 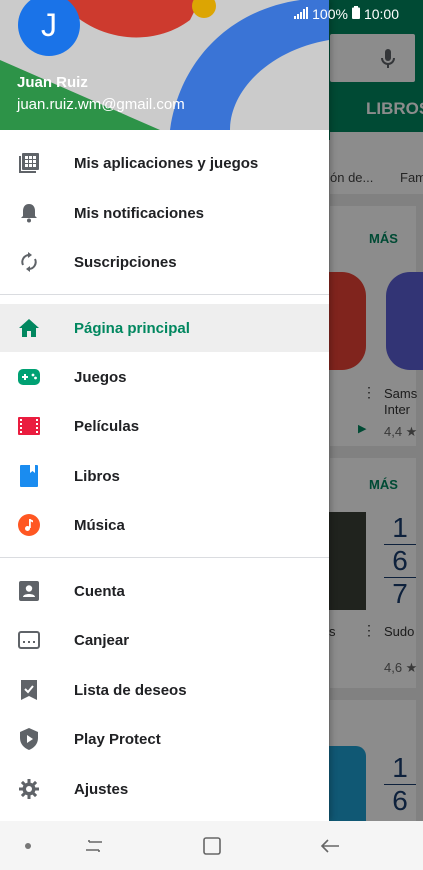 I want to click on menu-item-label: Libros, so click(x=97, y=476).